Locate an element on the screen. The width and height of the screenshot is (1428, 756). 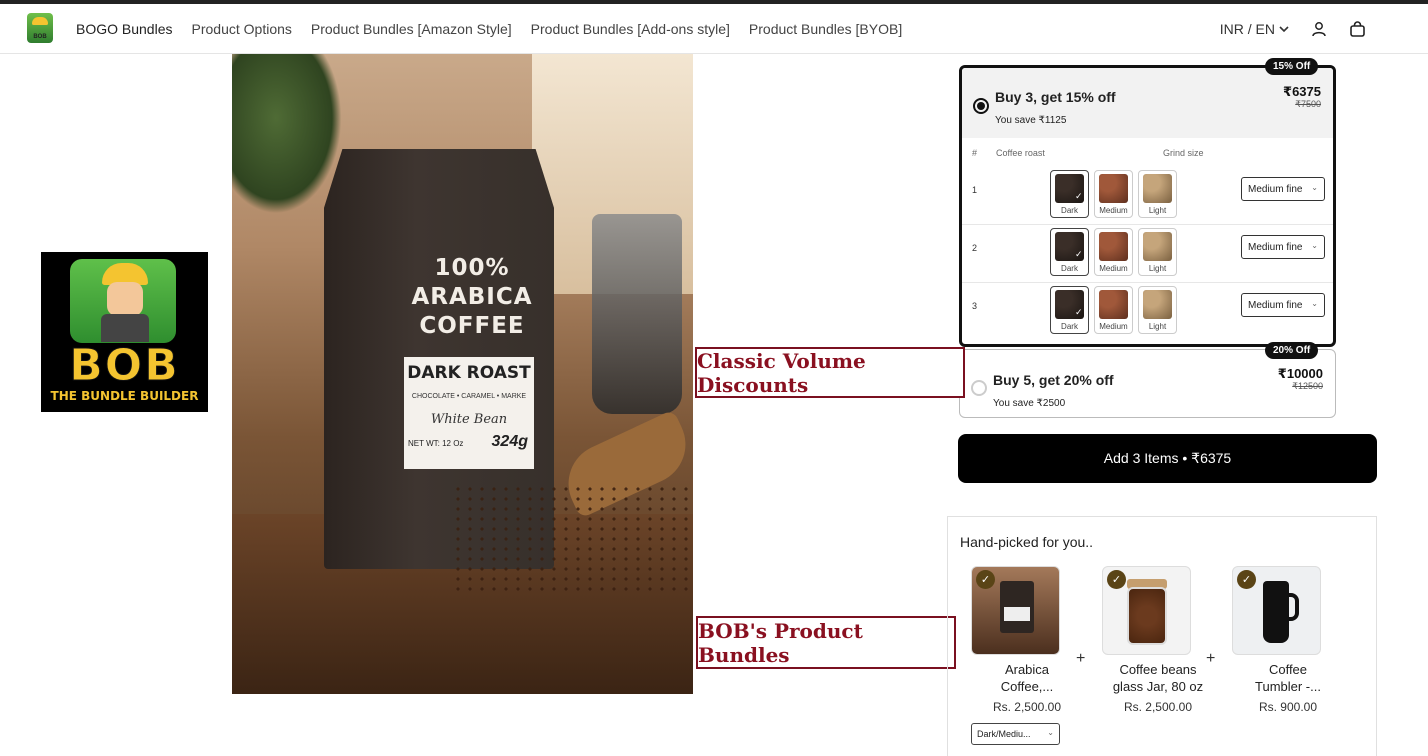
nav-product-bundles-byob: Product Bundles [BYOB] is located at coordinates (825, 29).